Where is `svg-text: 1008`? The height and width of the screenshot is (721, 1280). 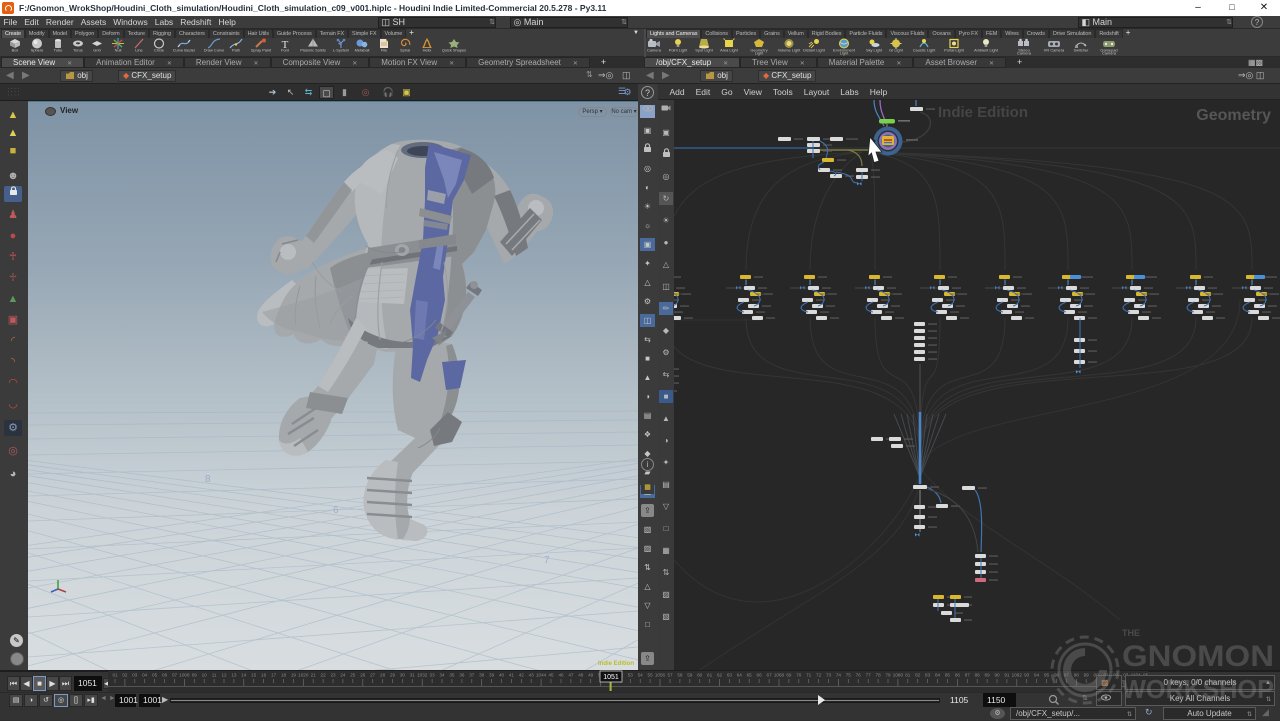
svg-text: 1008 is located at coordinates (184, 675).